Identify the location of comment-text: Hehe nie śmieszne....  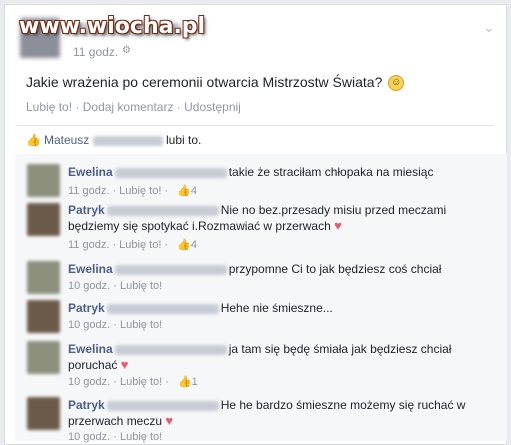
(276, 308).